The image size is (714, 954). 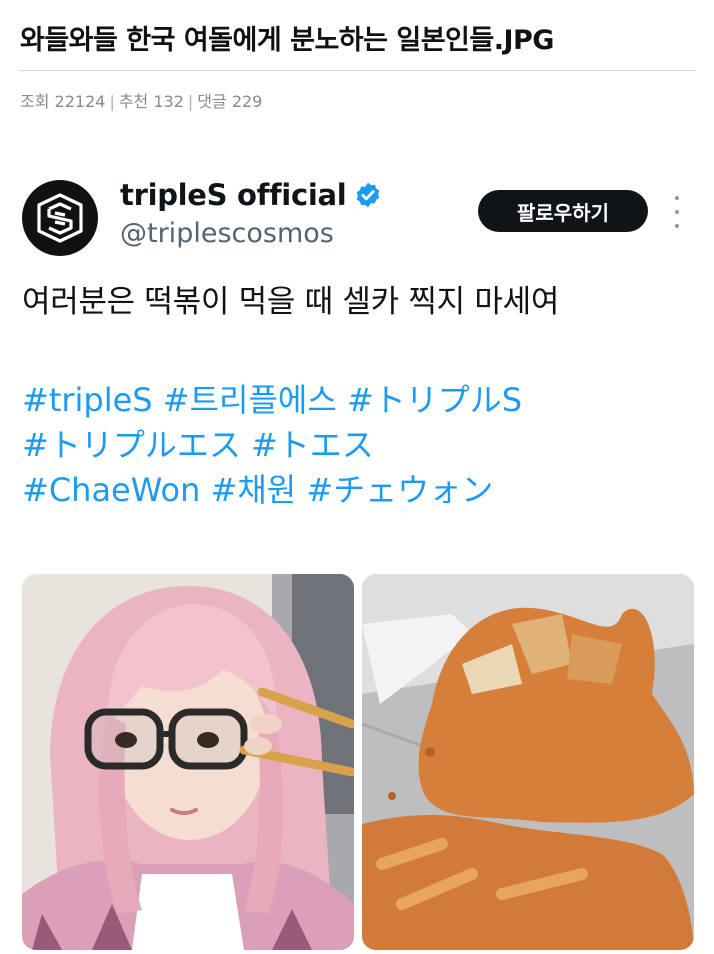 What do you see at coordinates (63, 101) in the screenshot?
I see `view-count: 조회 22124` at bounding box center [63, 101].